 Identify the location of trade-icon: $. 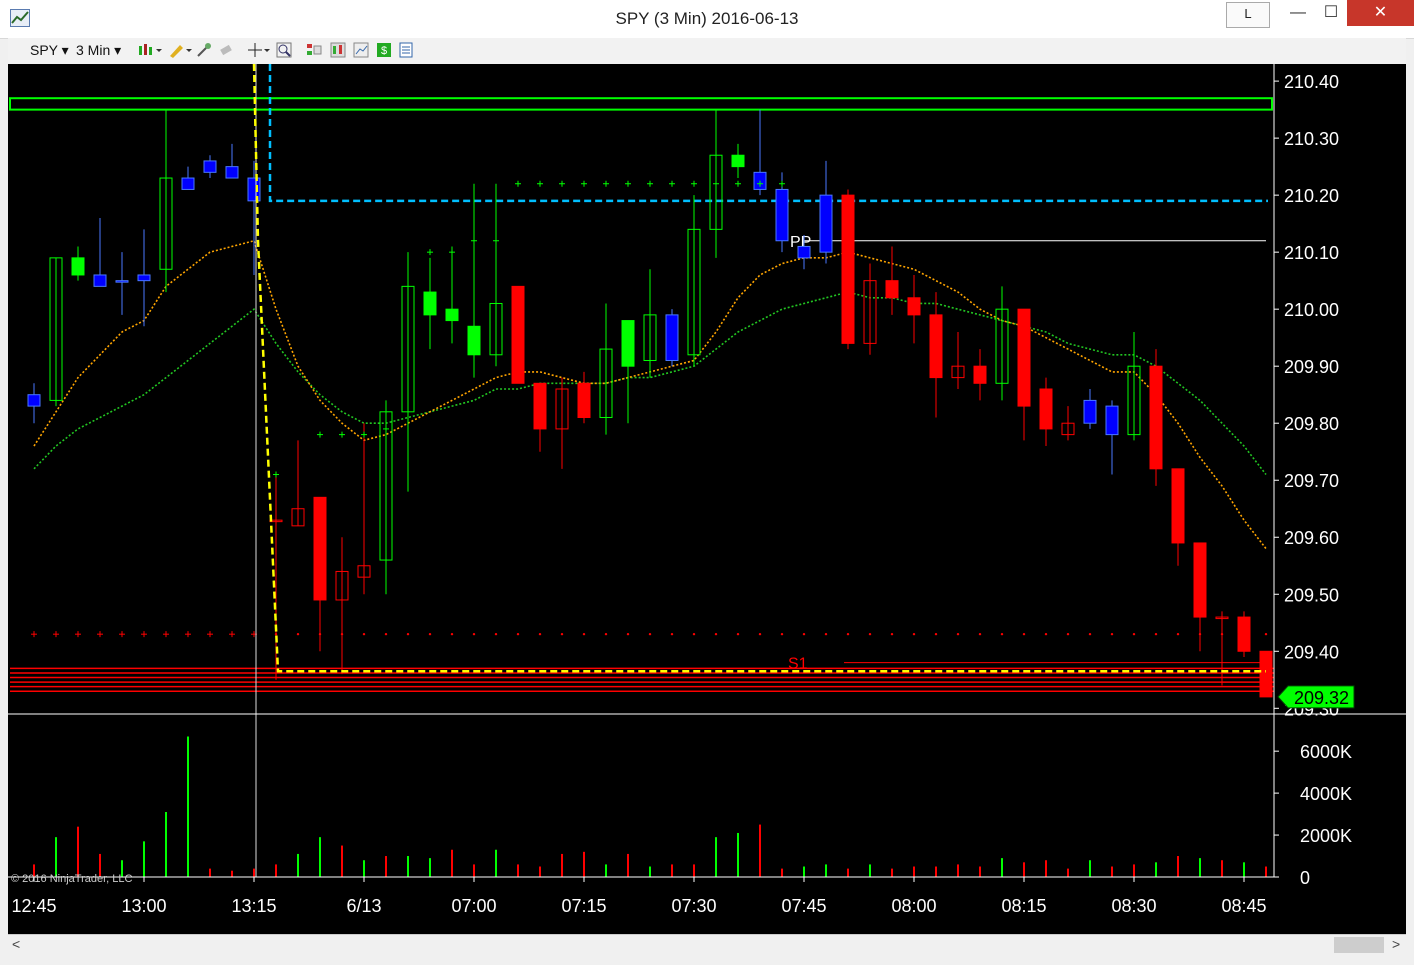
(384, 50).